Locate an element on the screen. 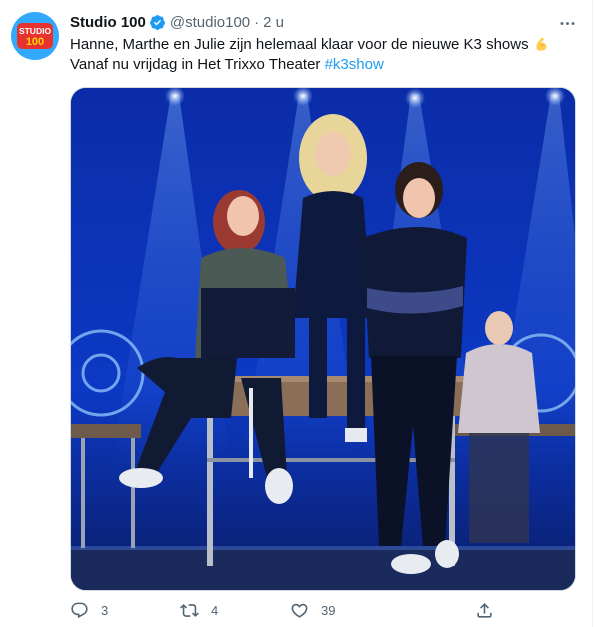  svg-text: STUDIO is located at coordinates (35, 31).